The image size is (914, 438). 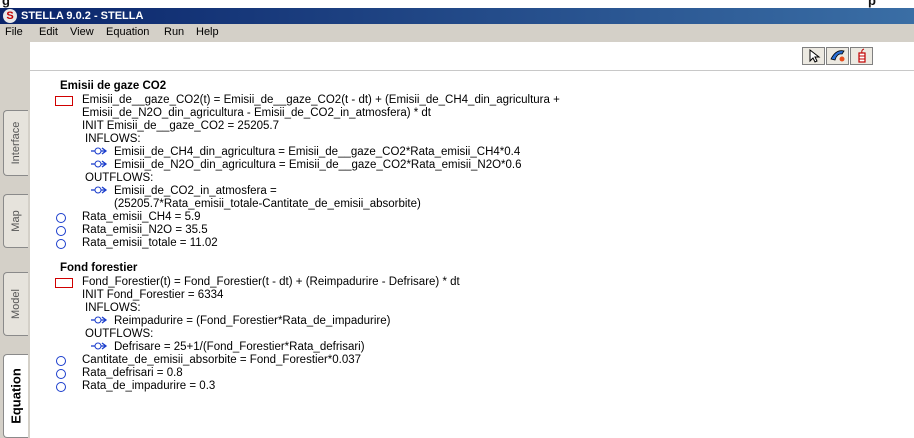 What do you see at coordinates (141, 217) in the screenshot?
I see `converter-rata-ch4: Rata_emisii_CH4 = 5.9` at bounding box center [141, 217].